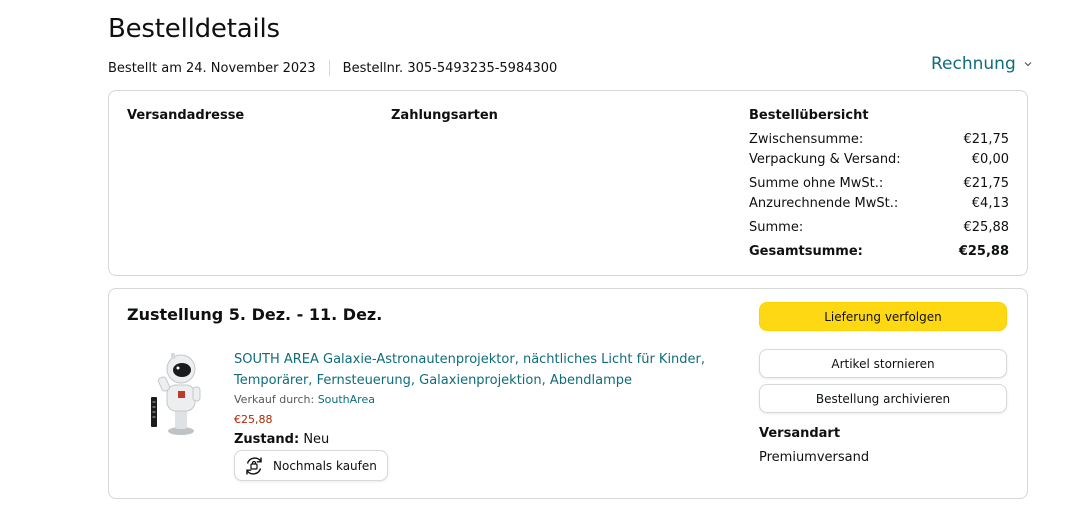 Image resolution: width=1084 pixels, height=521 pixels. Describe the element at coordinates (800, 433) in the screenshot. I see `shipping-type-title: Versandart` at that location.